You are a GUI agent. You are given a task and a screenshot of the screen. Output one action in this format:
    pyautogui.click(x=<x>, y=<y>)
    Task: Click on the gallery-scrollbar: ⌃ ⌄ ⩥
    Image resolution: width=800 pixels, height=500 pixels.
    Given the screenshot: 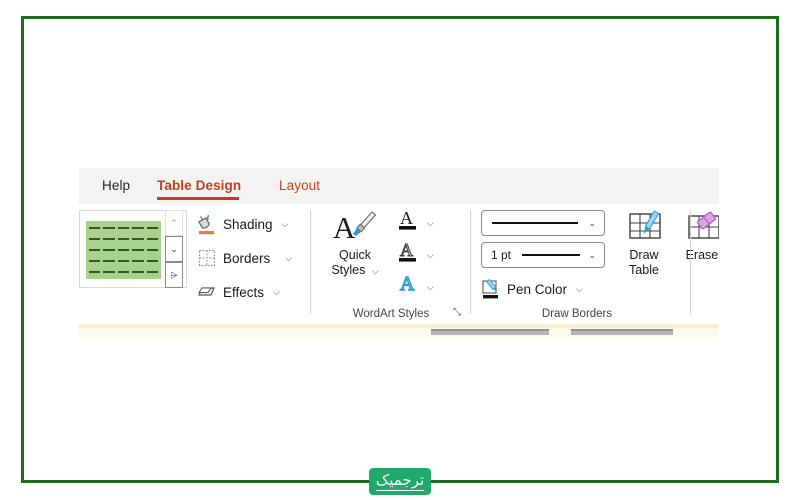 What is the action you would take?
    pyautogui.click(x=174, y=249)
    